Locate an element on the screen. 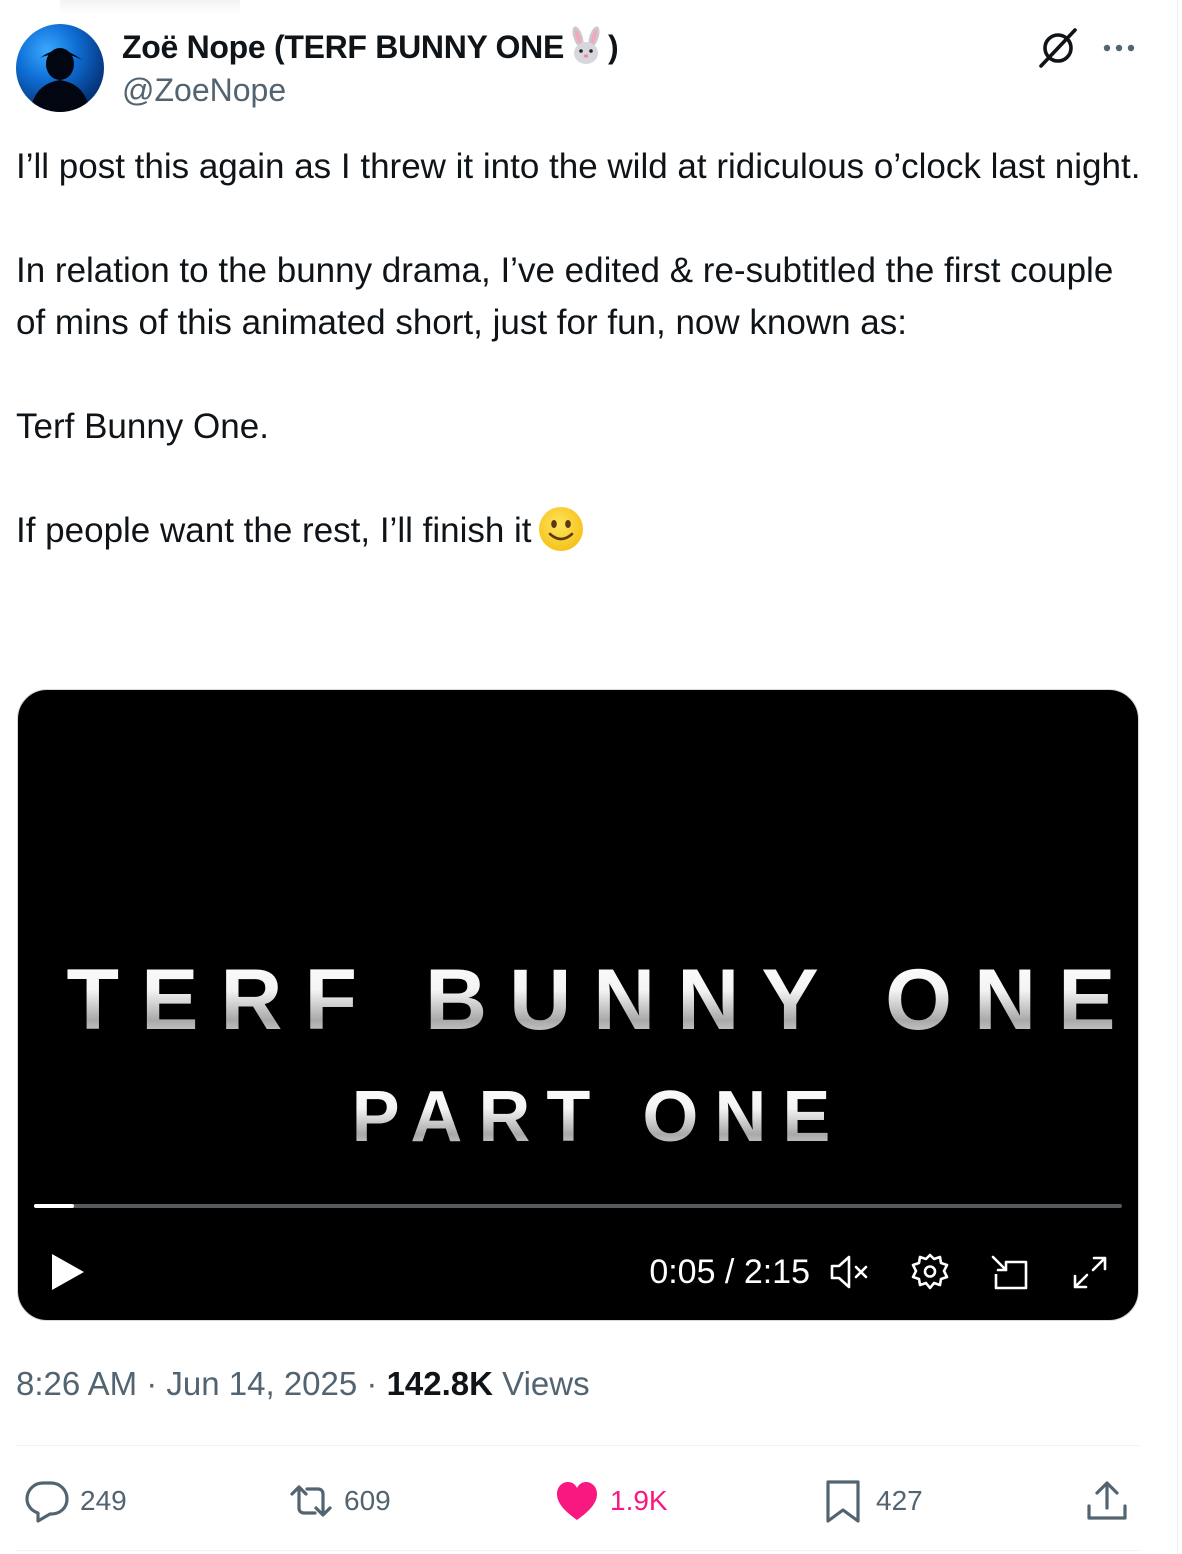 The image size is (1182, 1554). gear-icon is located at coordinates (930, 1271).